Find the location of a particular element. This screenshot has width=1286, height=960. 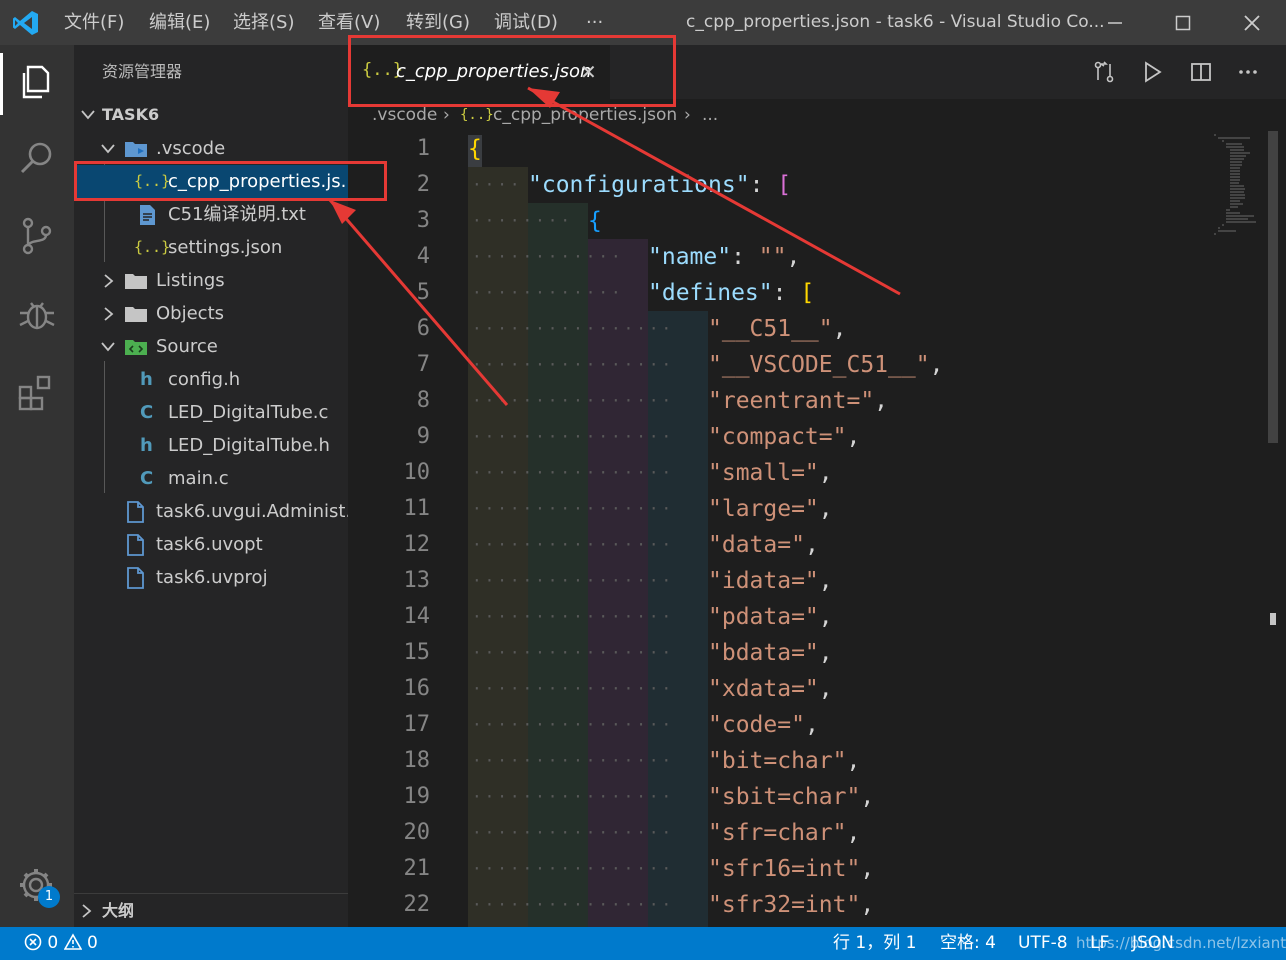

open-changes-button is located at coordinates (1104, 72).